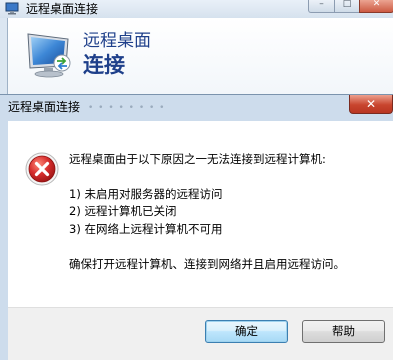  Describe the element at coordinates (343, 331) in the screenshot. I see `help-button: 帮助` at that location.